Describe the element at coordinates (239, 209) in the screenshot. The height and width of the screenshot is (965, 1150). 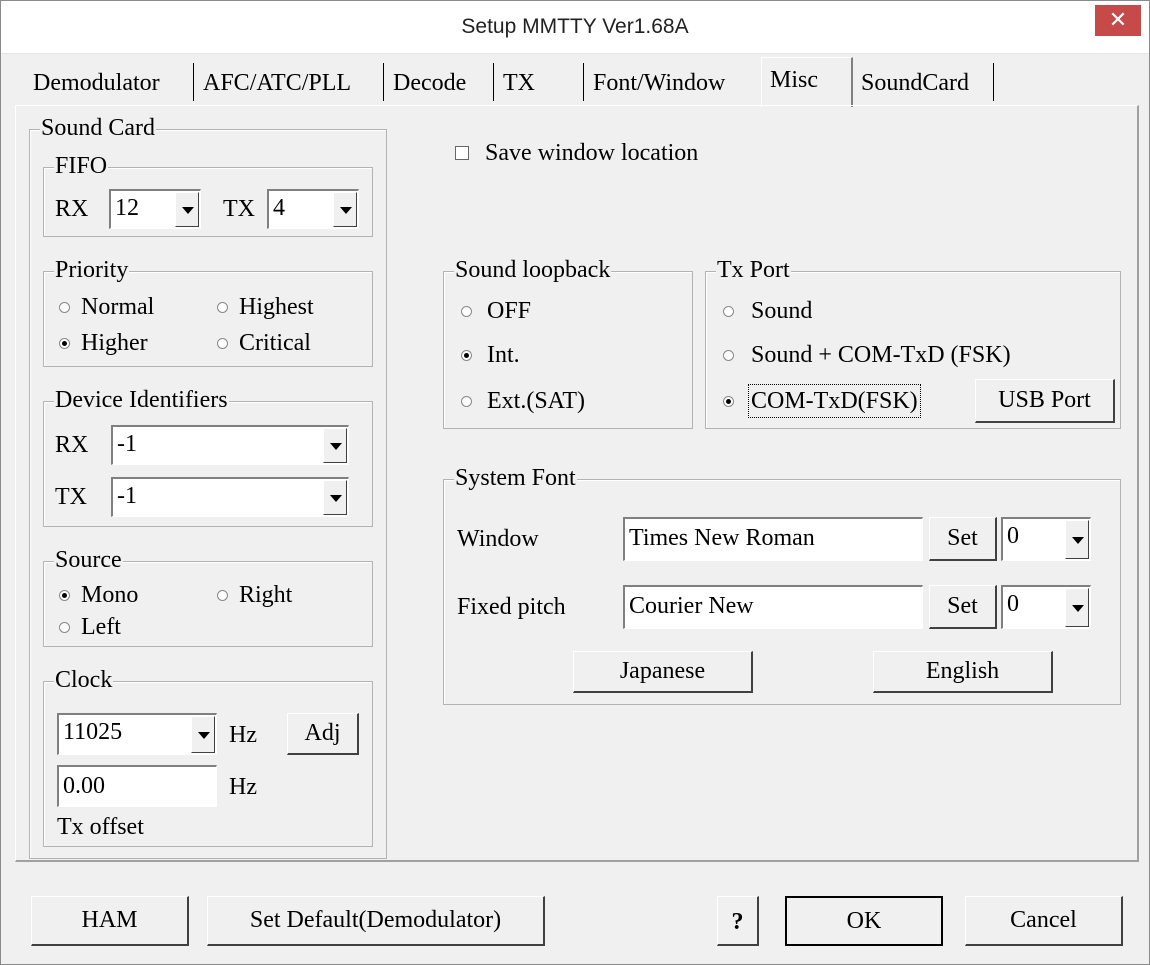
I see `fifo-tx-label: TX` at that location.